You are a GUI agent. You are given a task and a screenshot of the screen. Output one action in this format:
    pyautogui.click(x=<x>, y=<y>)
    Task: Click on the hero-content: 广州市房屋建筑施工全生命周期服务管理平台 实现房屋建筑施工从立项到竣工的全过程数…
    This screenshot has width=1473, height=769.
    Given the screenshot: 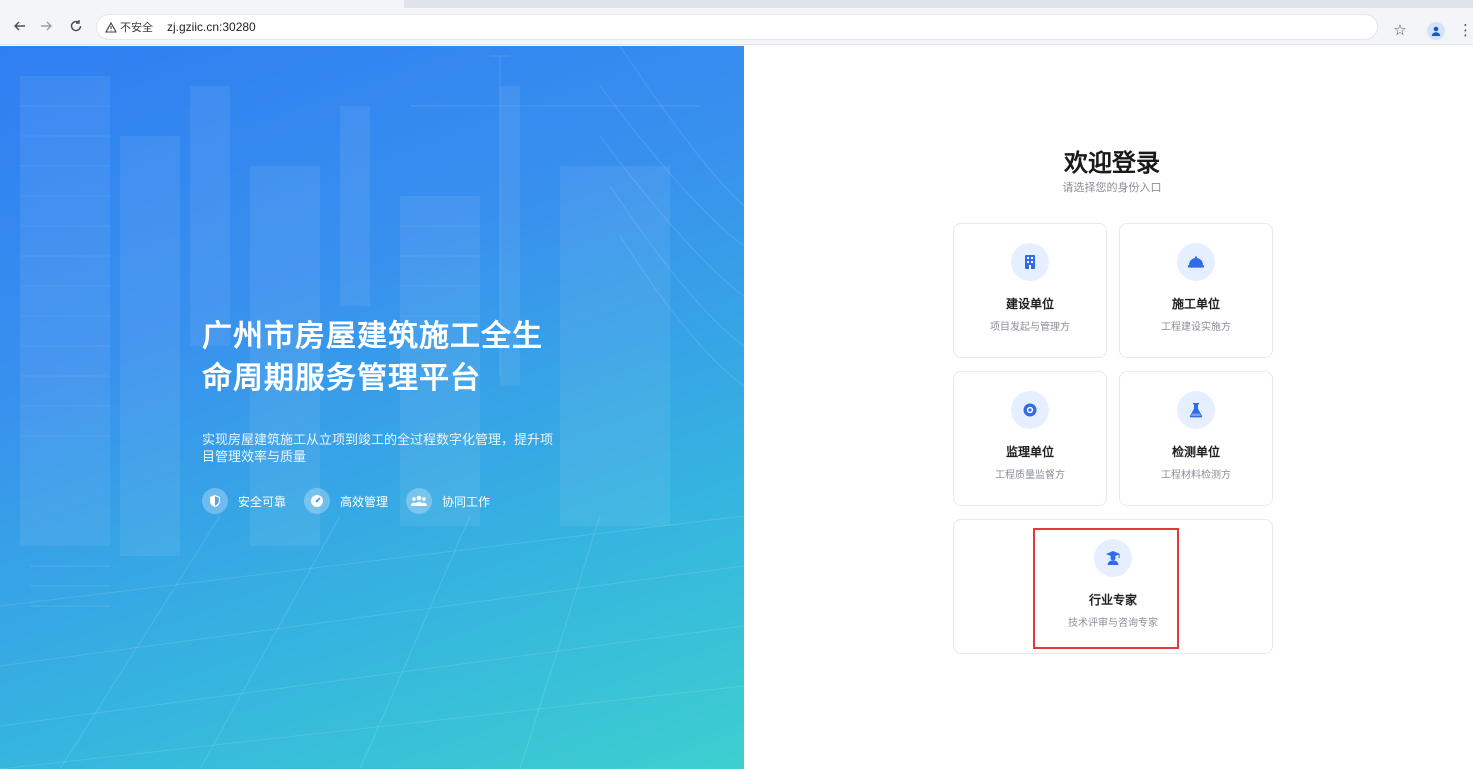 What is the action you would take?
    pyautogui.click(x=462, y=415)
    